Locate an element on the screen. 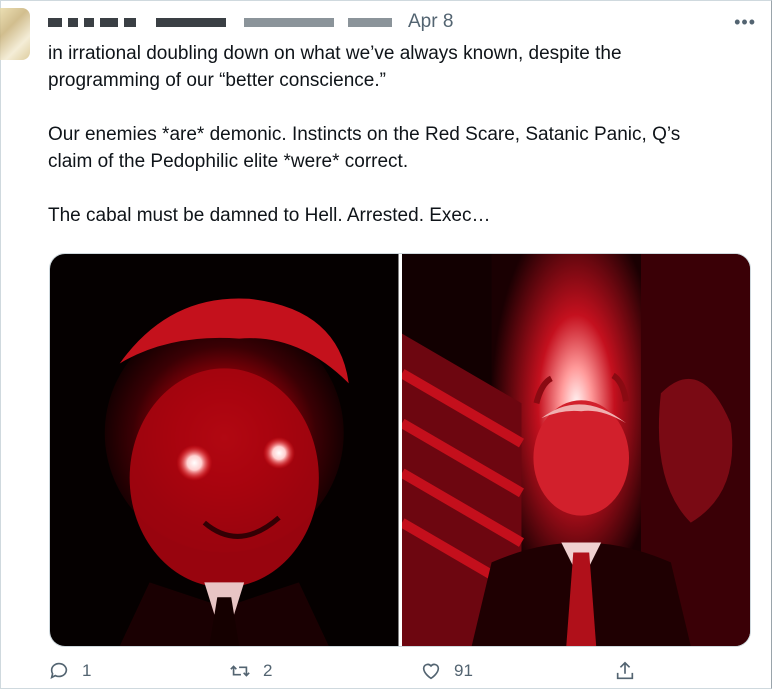 The height and width of the screenshot is (691, 774). more-icon: ••• is located at coordinates (745, 22).